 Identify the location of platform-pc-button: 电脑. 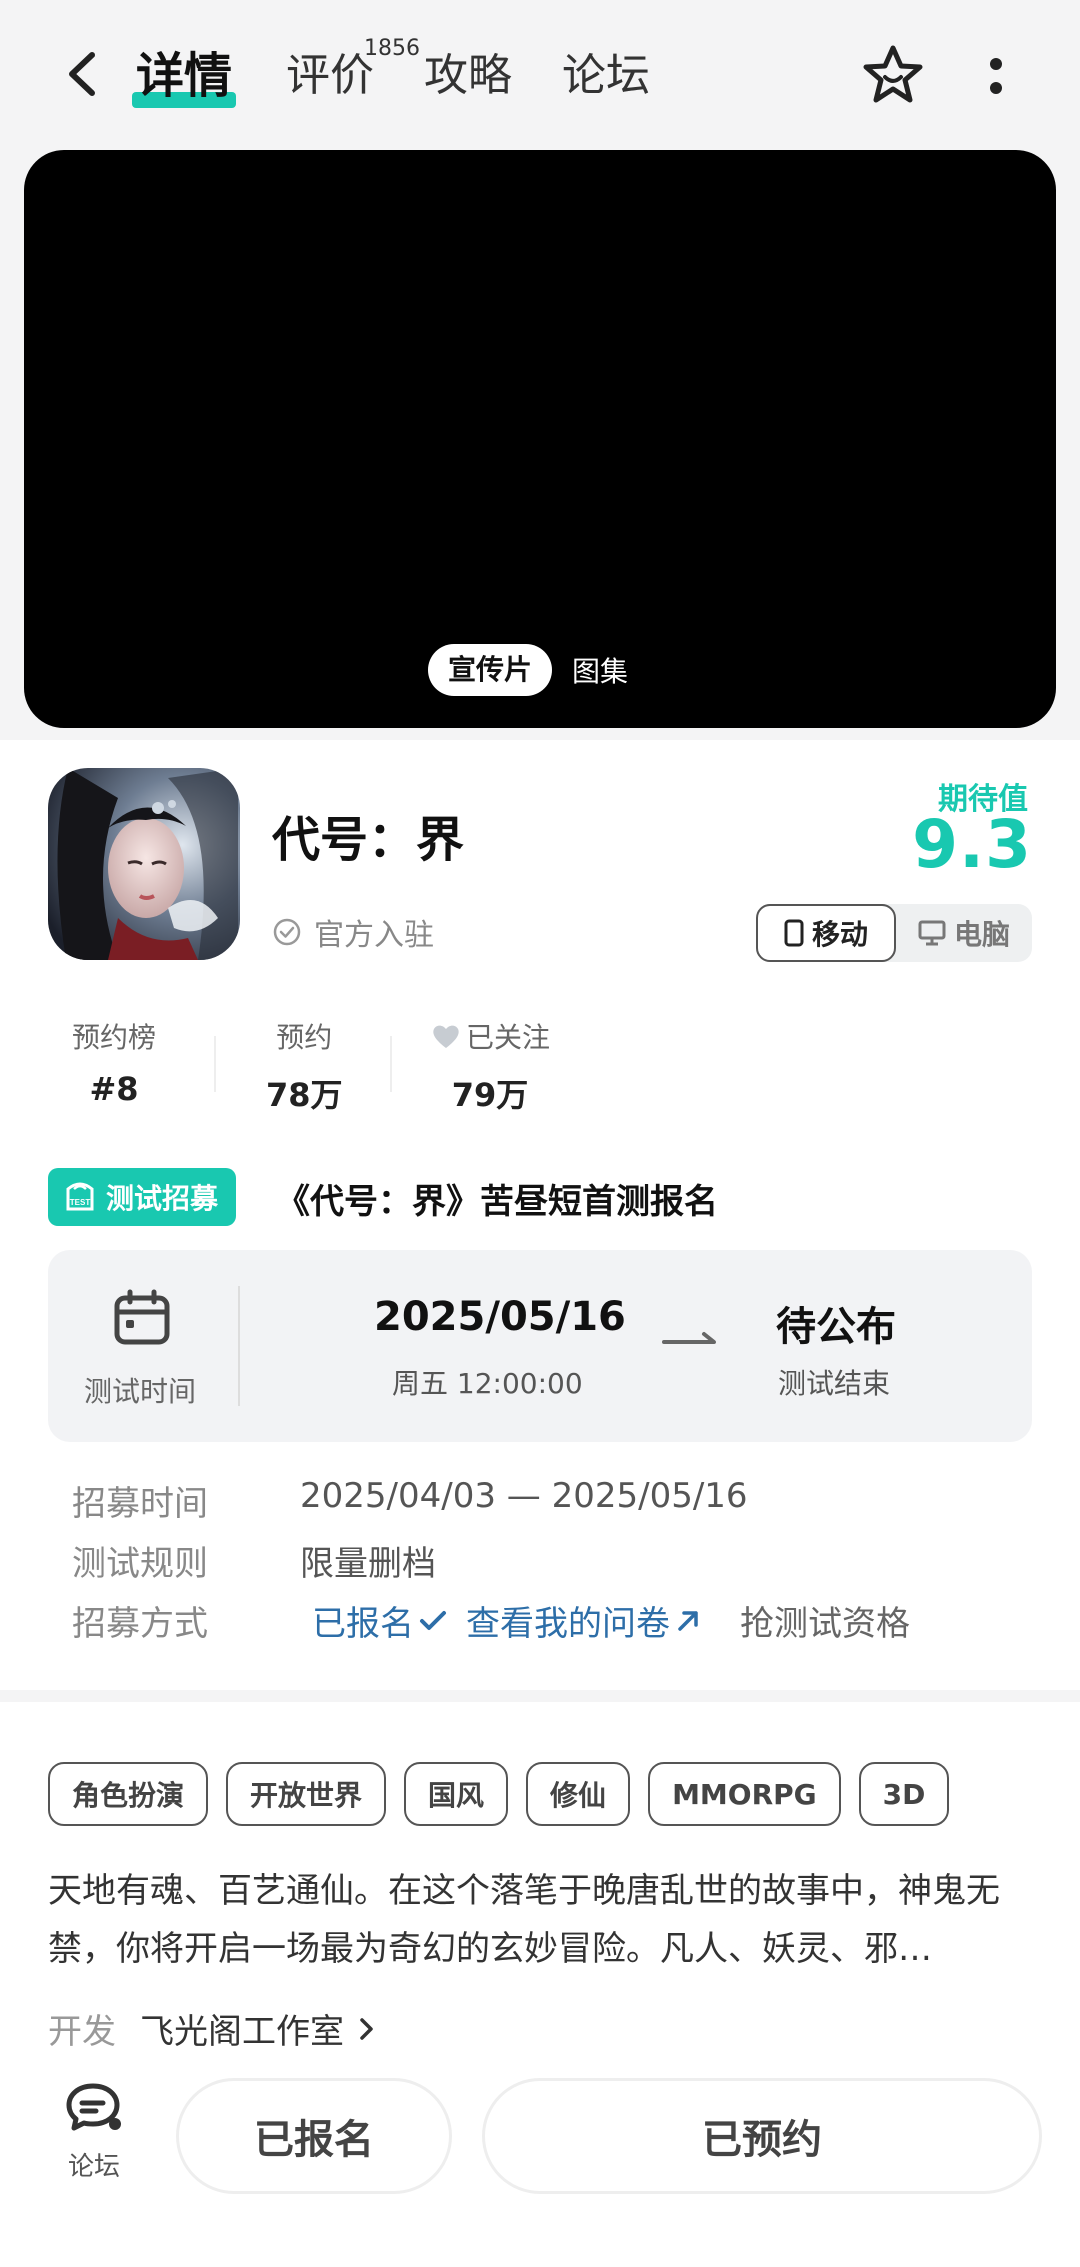
(964, 933).